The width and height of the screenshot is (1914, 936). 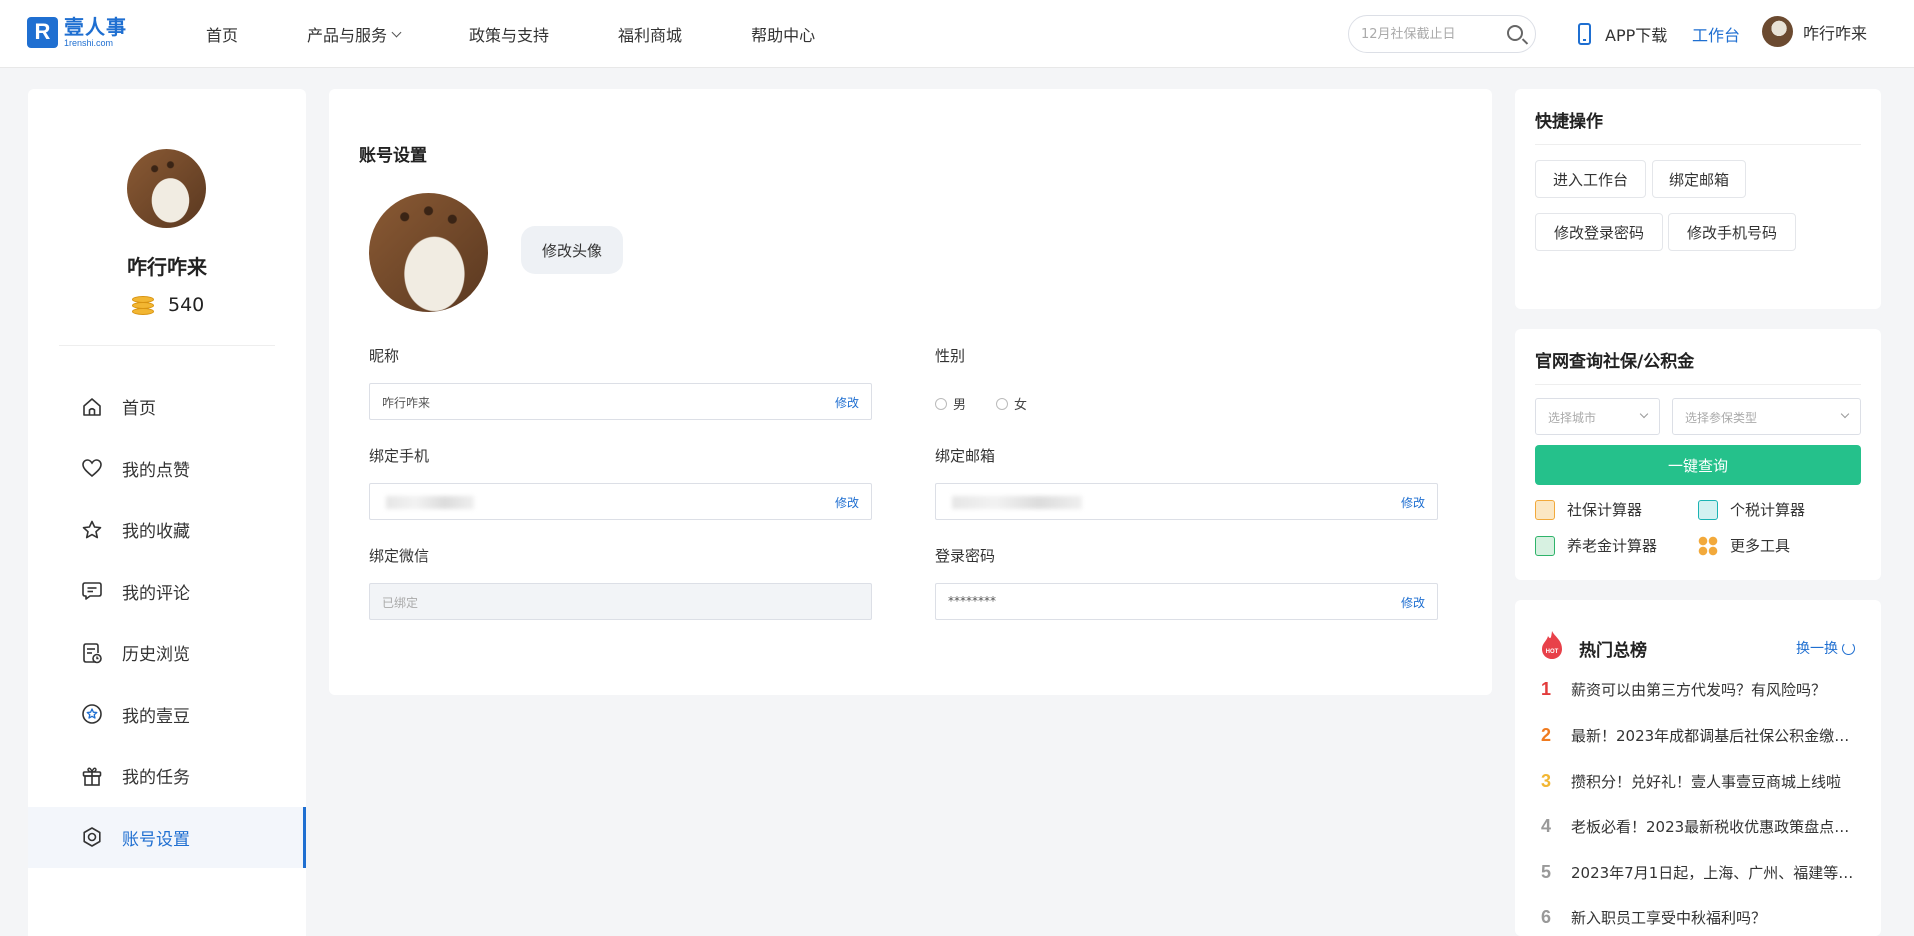 What do you see at coordinates (1515, 33) in the screenshot?
I see `search-icon` at bounding box center [1515, 33].